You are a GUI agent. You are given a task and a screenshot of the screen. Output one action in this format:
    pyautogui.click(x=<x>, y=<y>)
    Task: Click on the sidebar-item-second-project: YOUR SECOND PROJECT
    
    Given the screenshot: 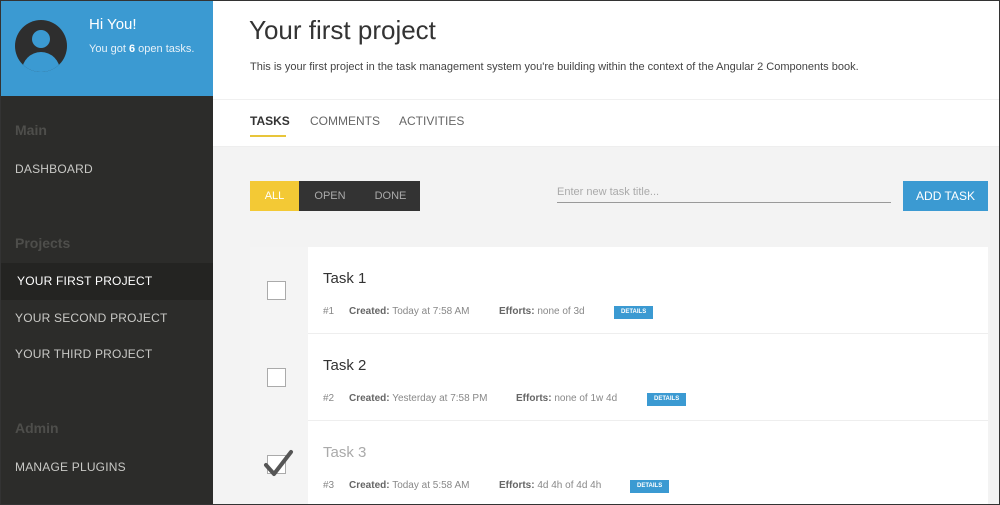 What is the action you would take?
    pyautogui.click(x=91, y=318)
    